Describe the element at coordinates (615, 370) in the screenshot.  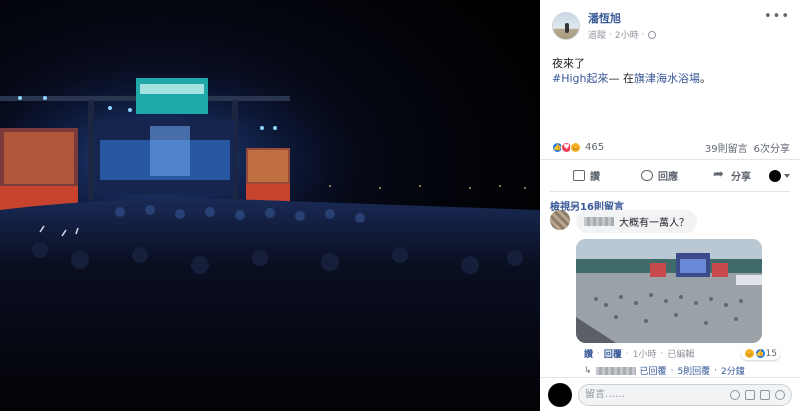
I see `replier-name-blurred` at that location.